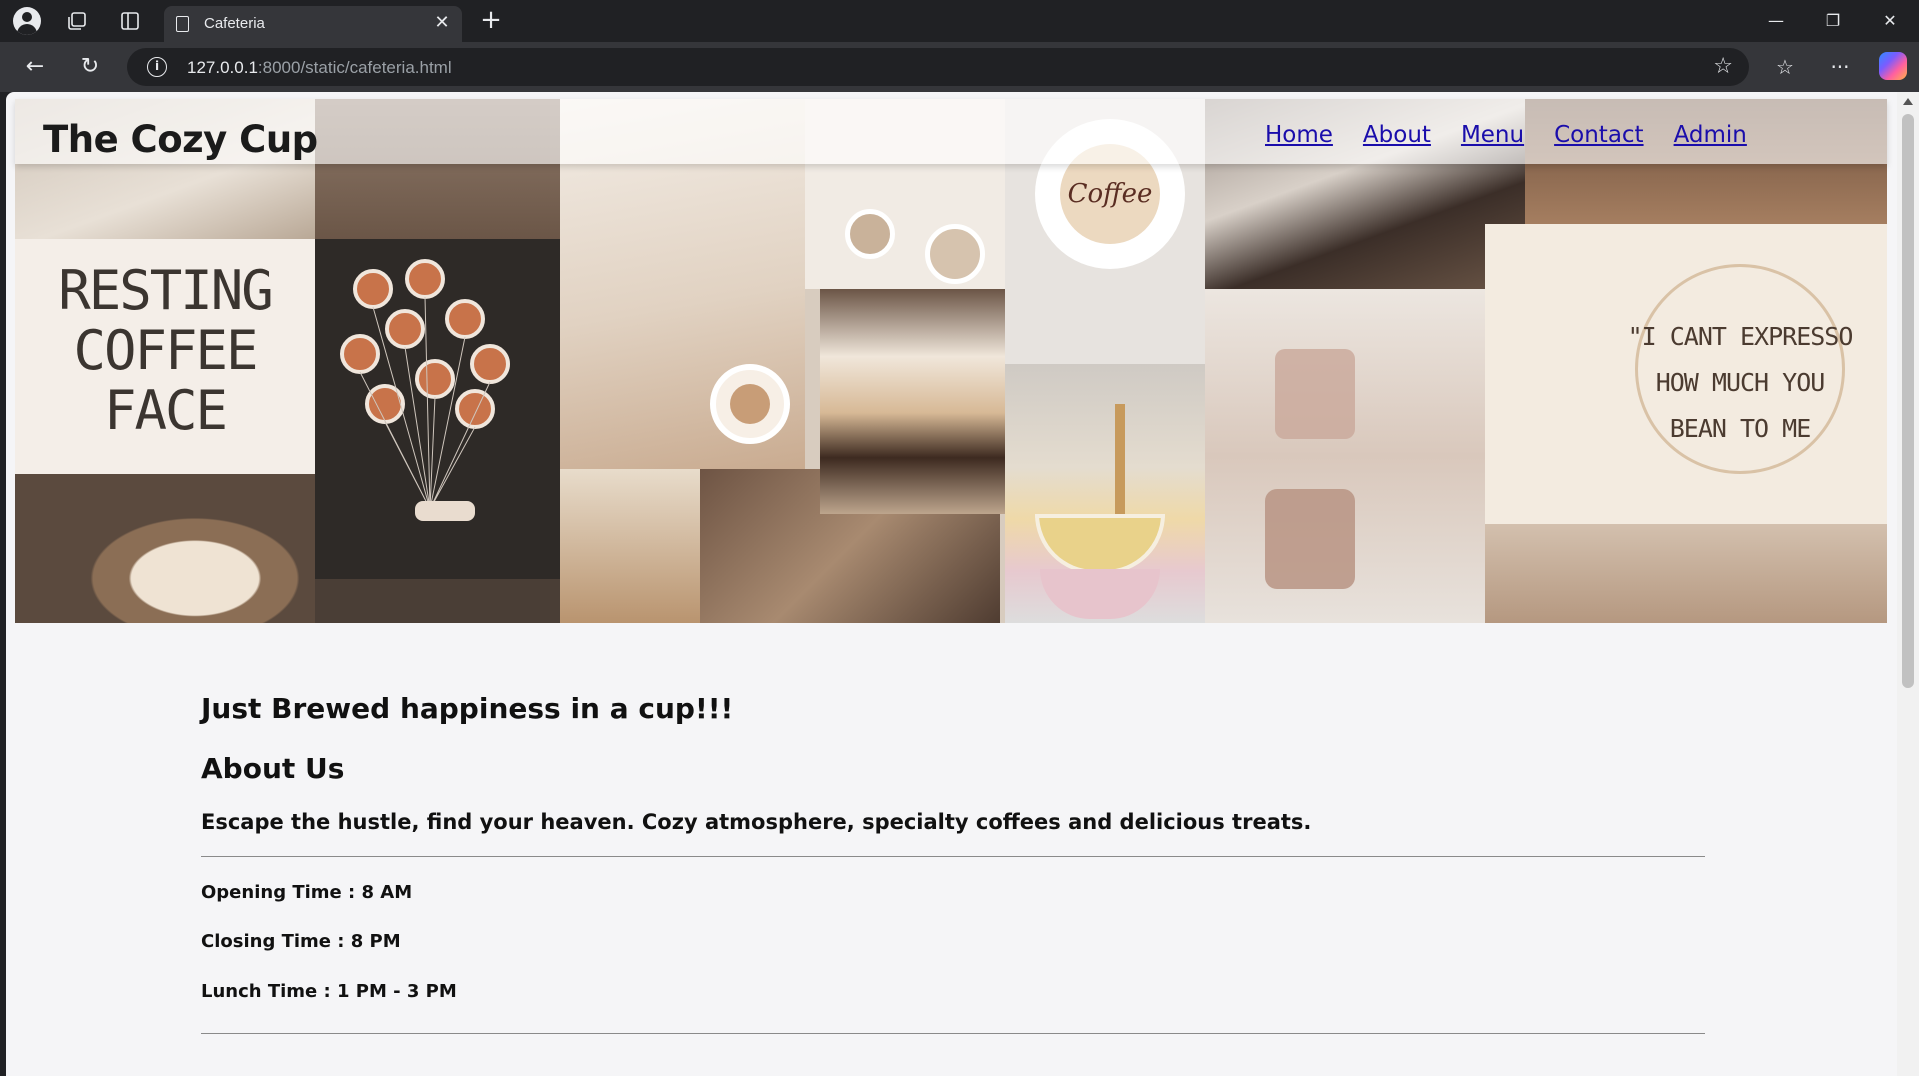  I want to click on scrollbar-thumb, so click(1908, 401).